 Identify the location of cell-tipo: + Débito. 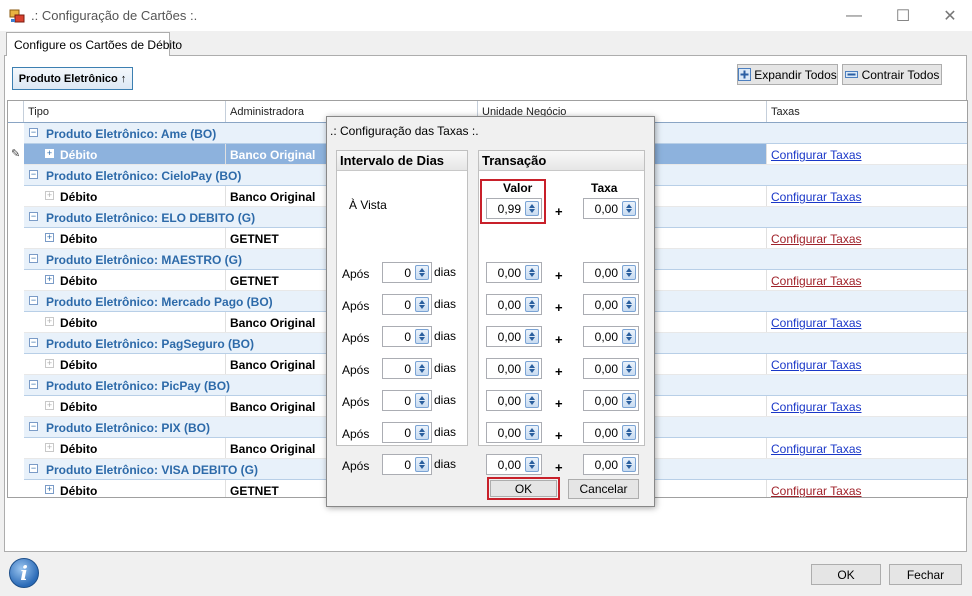
(124, 280).